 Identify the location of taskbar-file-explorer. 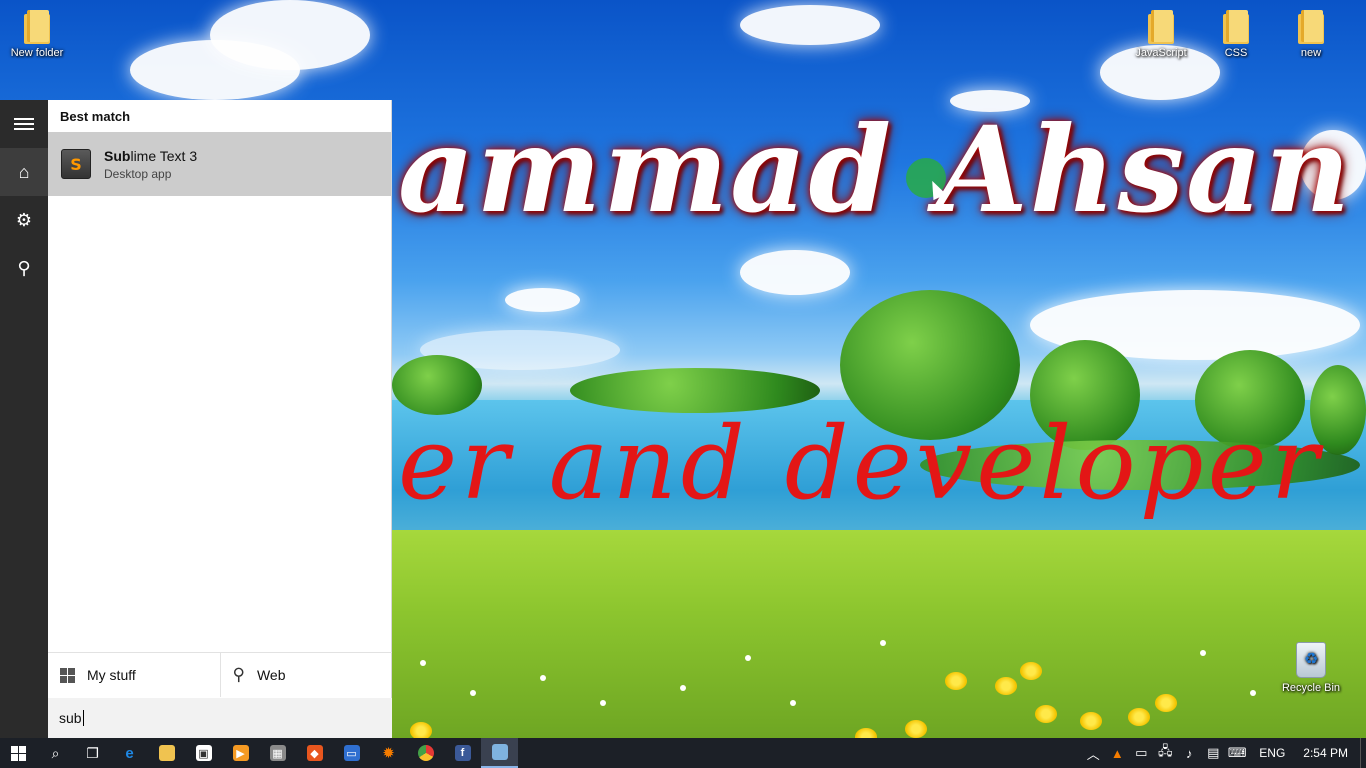
(166, 753).